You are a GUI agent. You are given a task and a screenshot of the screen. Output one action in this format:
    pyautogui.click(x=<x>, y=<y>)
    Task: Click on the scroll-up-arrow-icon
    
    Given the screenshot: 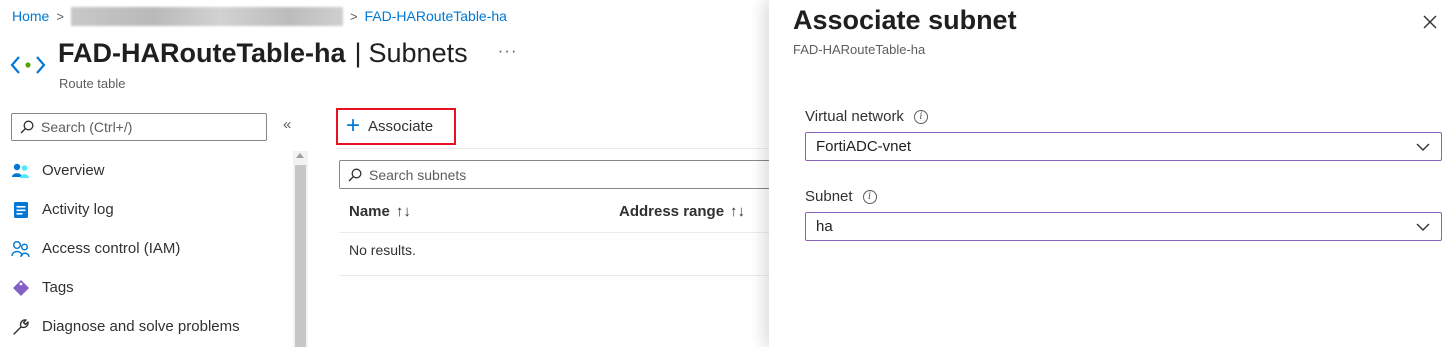 What is the action you would take?
    pyautogui.click(x=300, y=155)
    